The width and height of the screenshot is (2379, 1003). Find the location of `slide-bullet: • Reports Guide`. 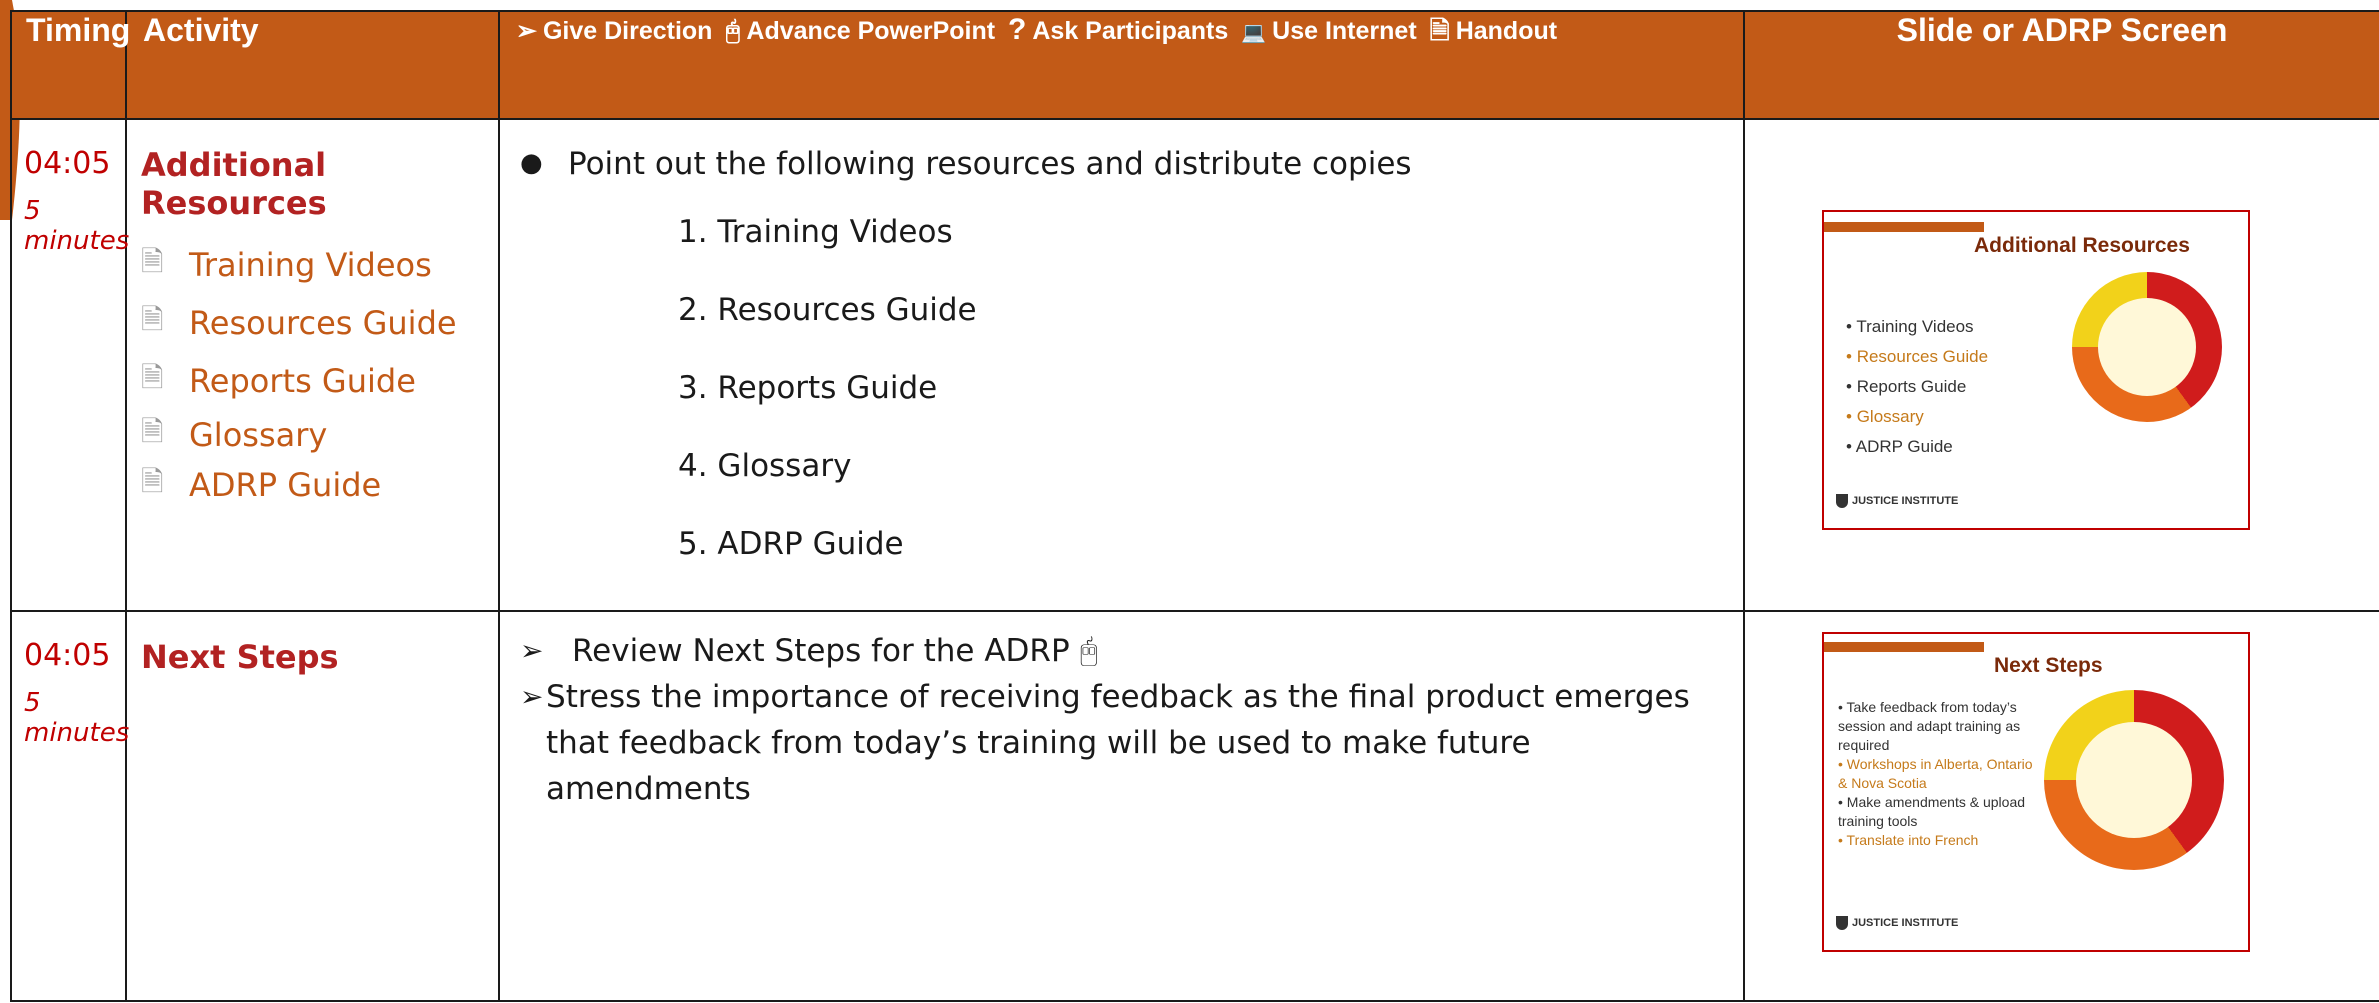

slide-bullet: • Reports Guide is located at coordinates (1906, 386).